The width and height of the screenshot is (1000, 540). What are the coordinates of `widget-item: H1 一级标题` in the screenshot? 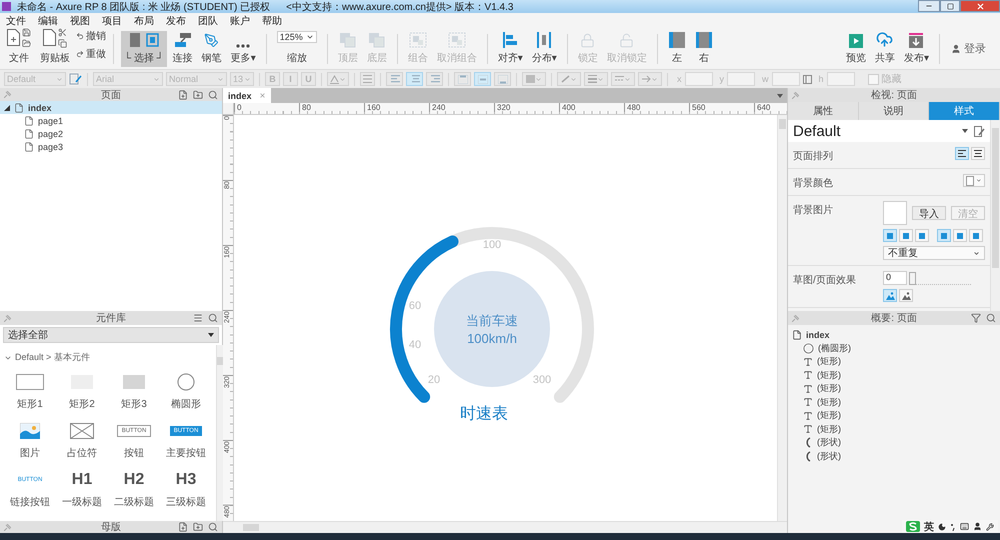 It's located at (82, 489).